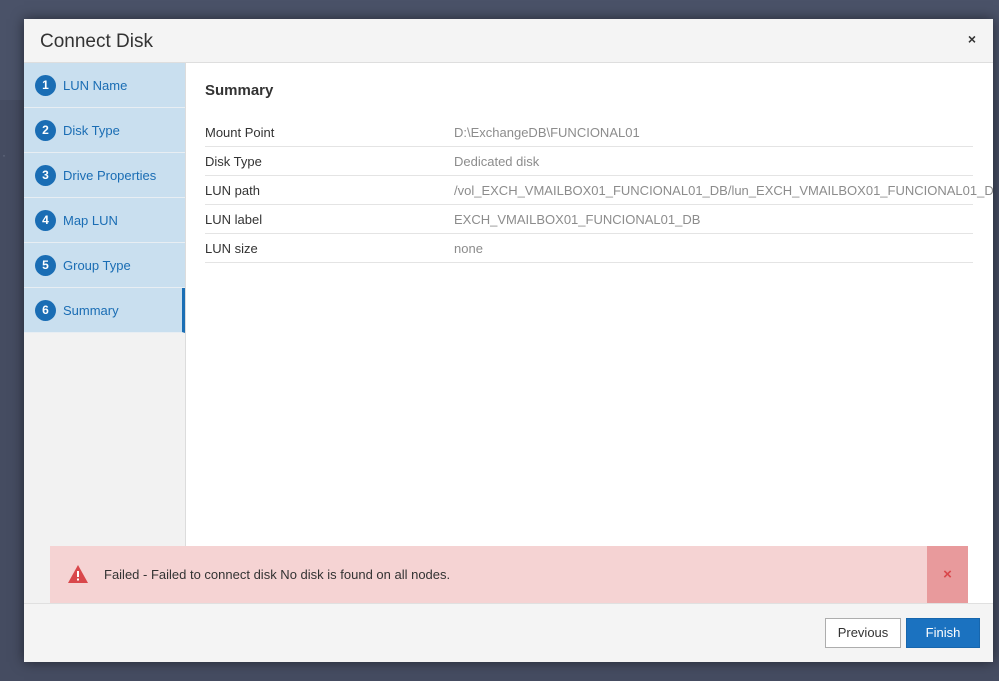 The width and height of the screenshot is (999, 681). I want to click on summary-row-lun-size: LUN size none, so click(589, 248).